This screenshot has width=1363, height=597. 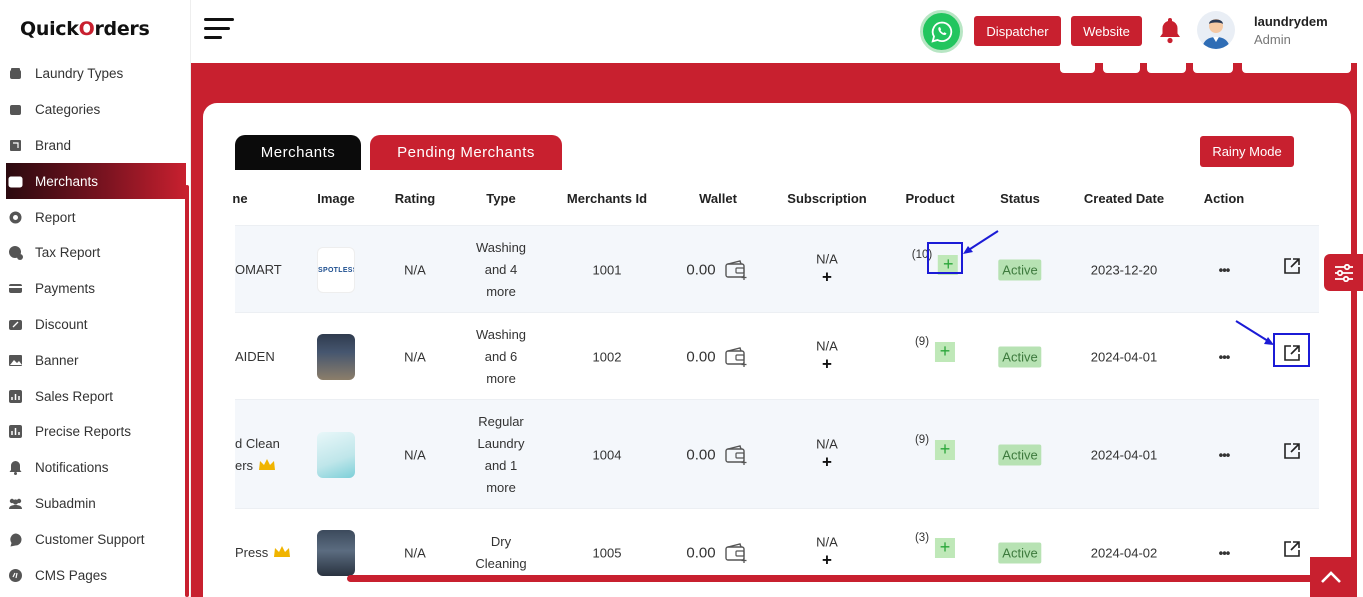 I want to click on website-button: Website, so click(x=1106, y=31).